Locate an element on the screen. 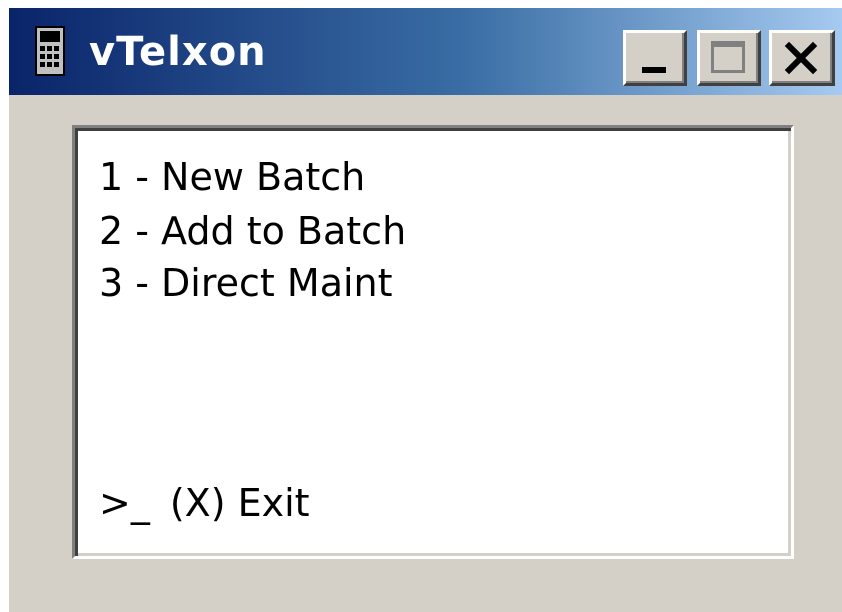 The height and width of the screenshot is (612, 842). maximize-button is located at coordinates (729, 58).